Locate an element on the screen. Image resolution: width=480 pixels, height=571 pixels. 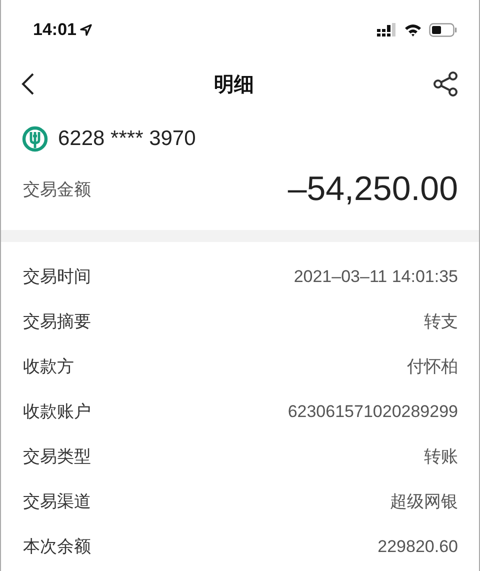
amount-value: –54,250.00 is located at coordinates (373, 189).